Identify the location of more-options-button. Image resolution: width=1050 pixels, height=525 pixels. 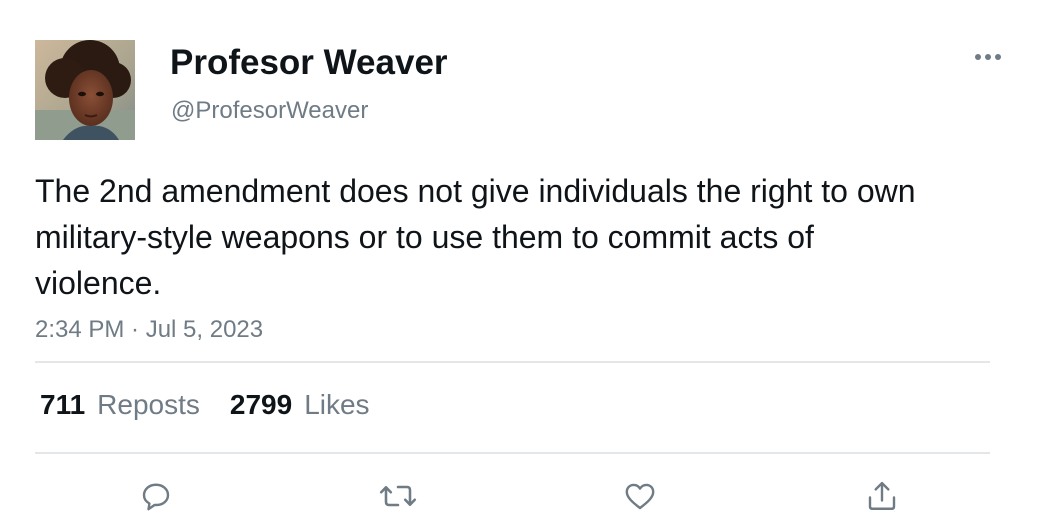
(988, 57).